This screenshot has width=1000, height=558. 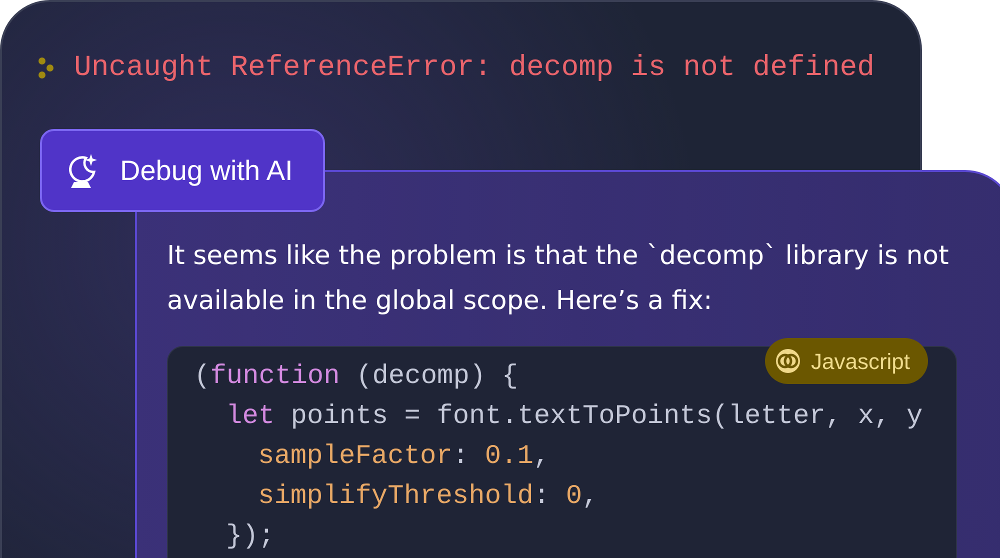 What do you see at coordinates (788, 361) in the screenshot?
I see `language-icon` at bounding box center [788, 361].